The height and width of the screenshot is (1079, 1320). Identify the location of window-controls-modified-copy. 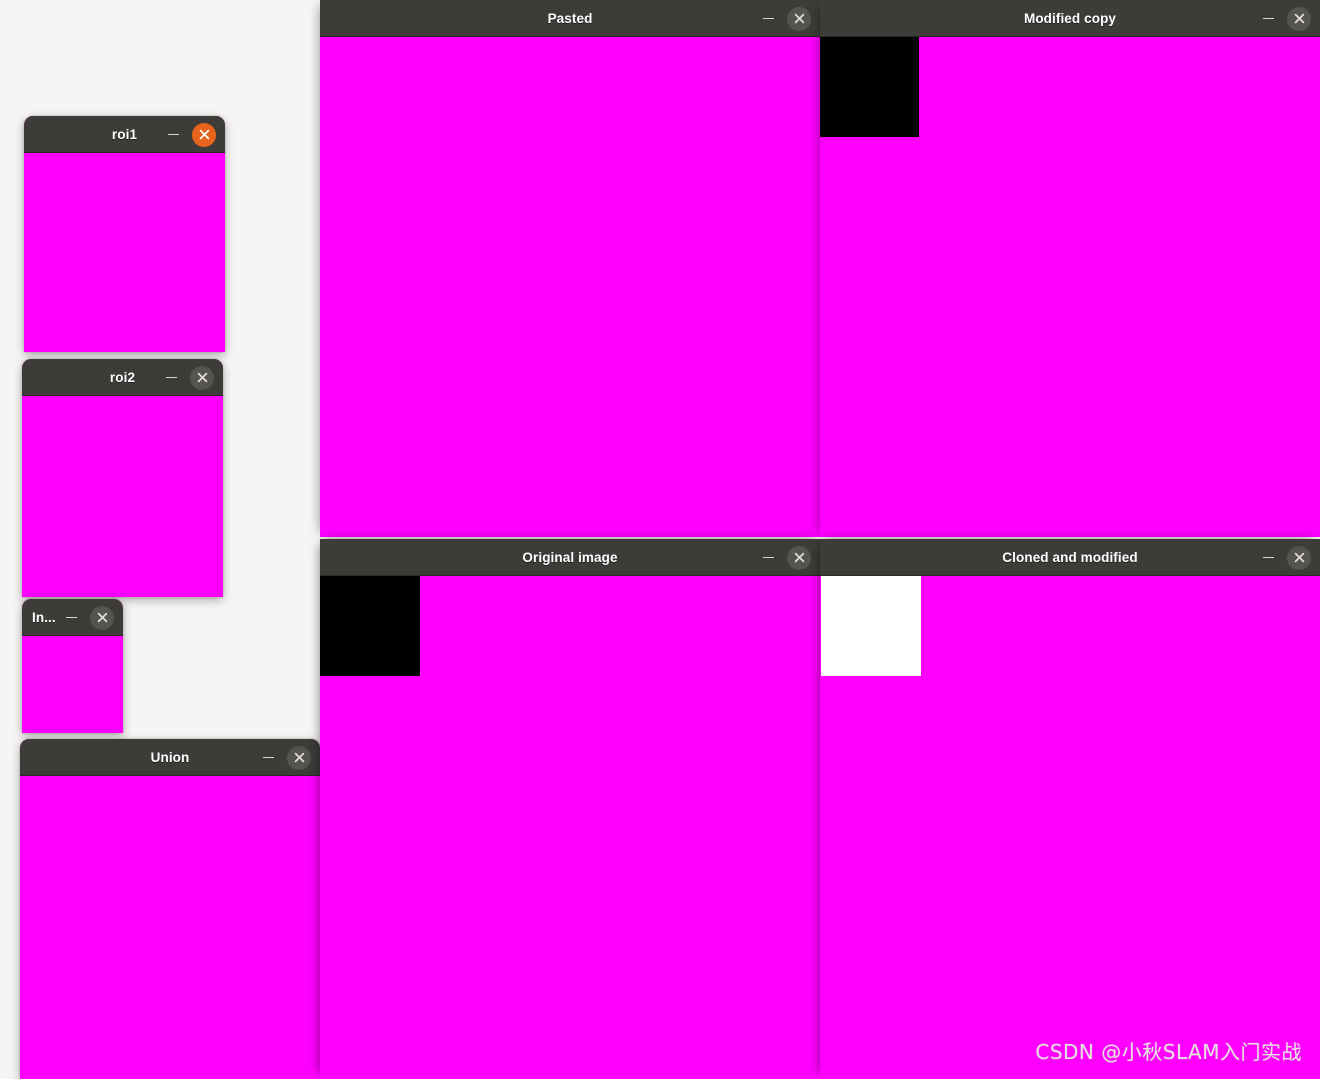
(1284, 18).